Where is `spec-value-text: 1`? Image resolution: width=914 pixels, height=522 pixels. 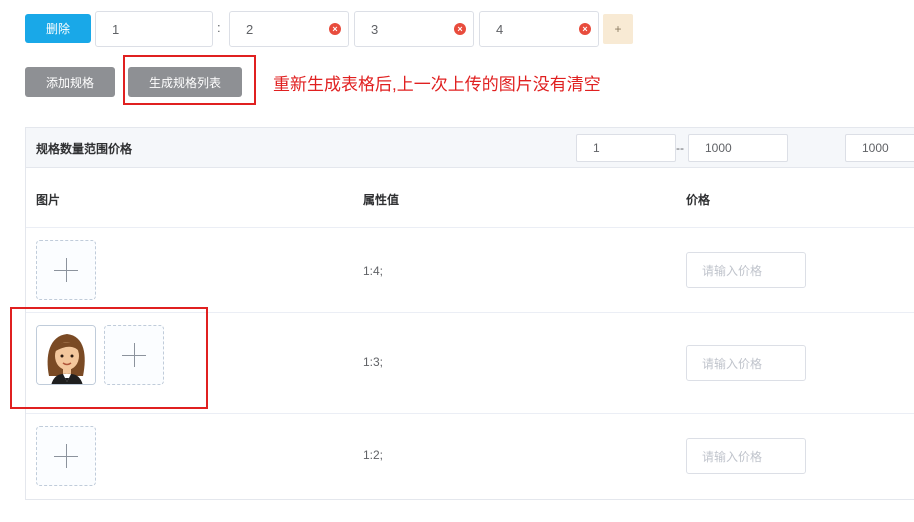
spec-value-text: 1 is located at coordinates (116, 29).